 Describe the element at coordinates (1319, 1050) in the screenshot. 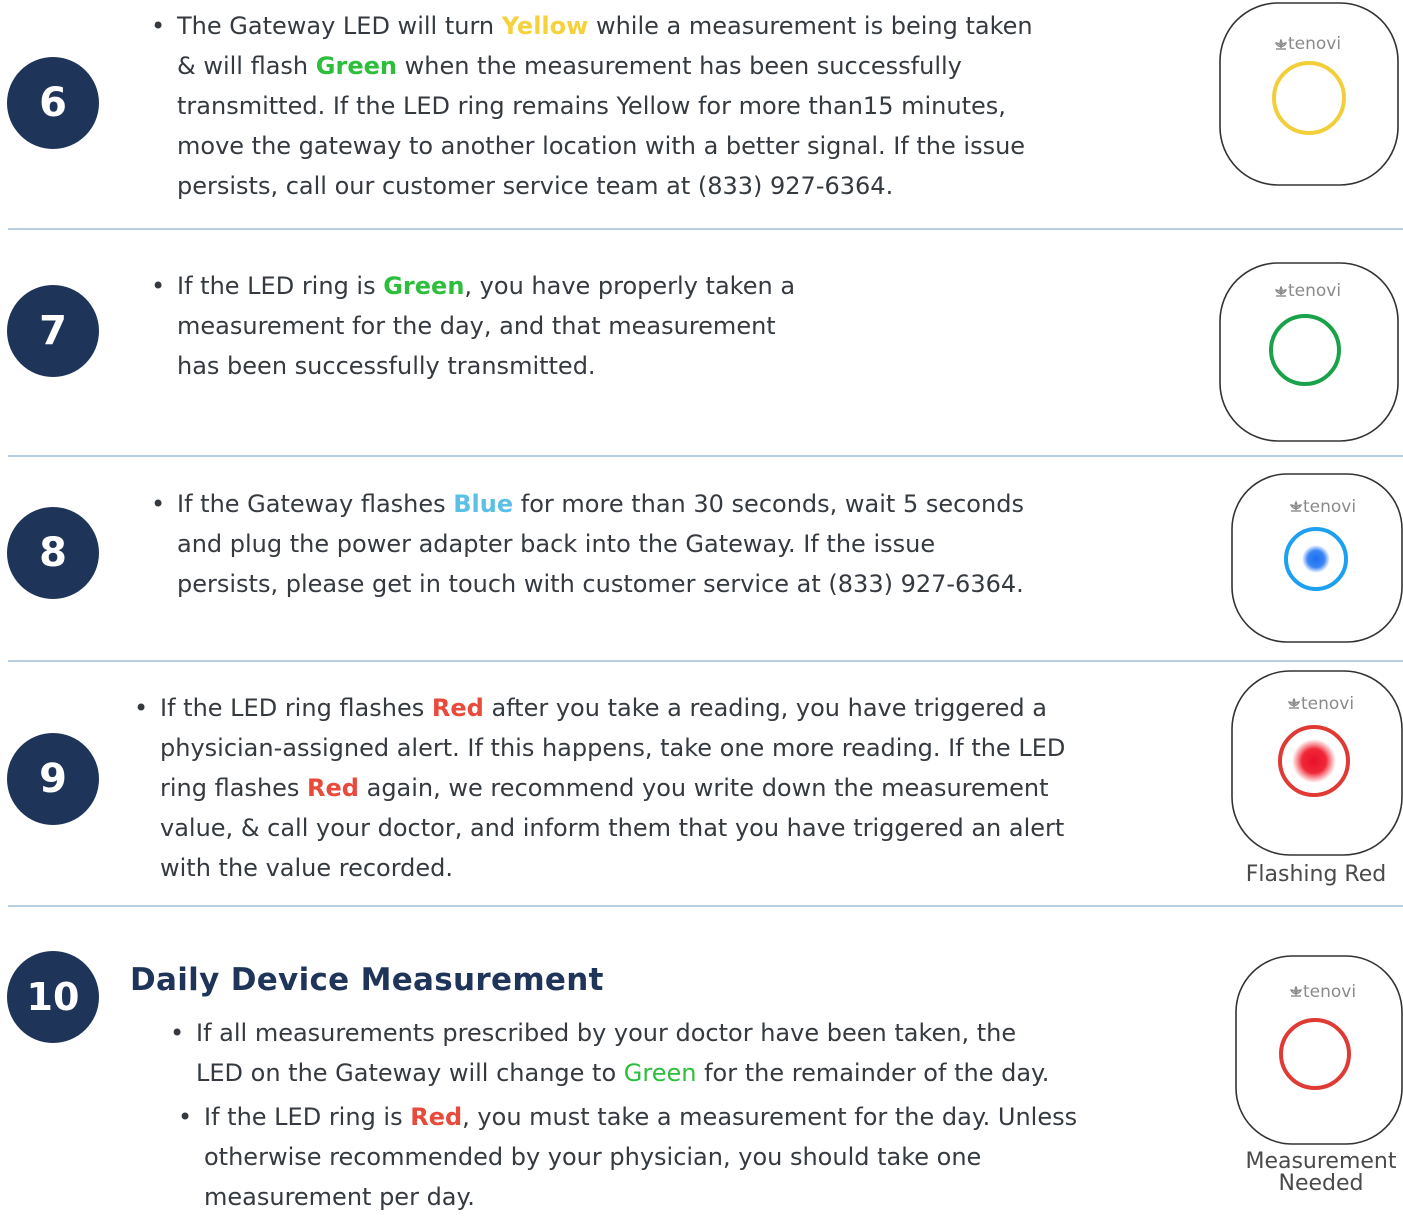

I see `gateway-red-ring: tenovi` at that location.